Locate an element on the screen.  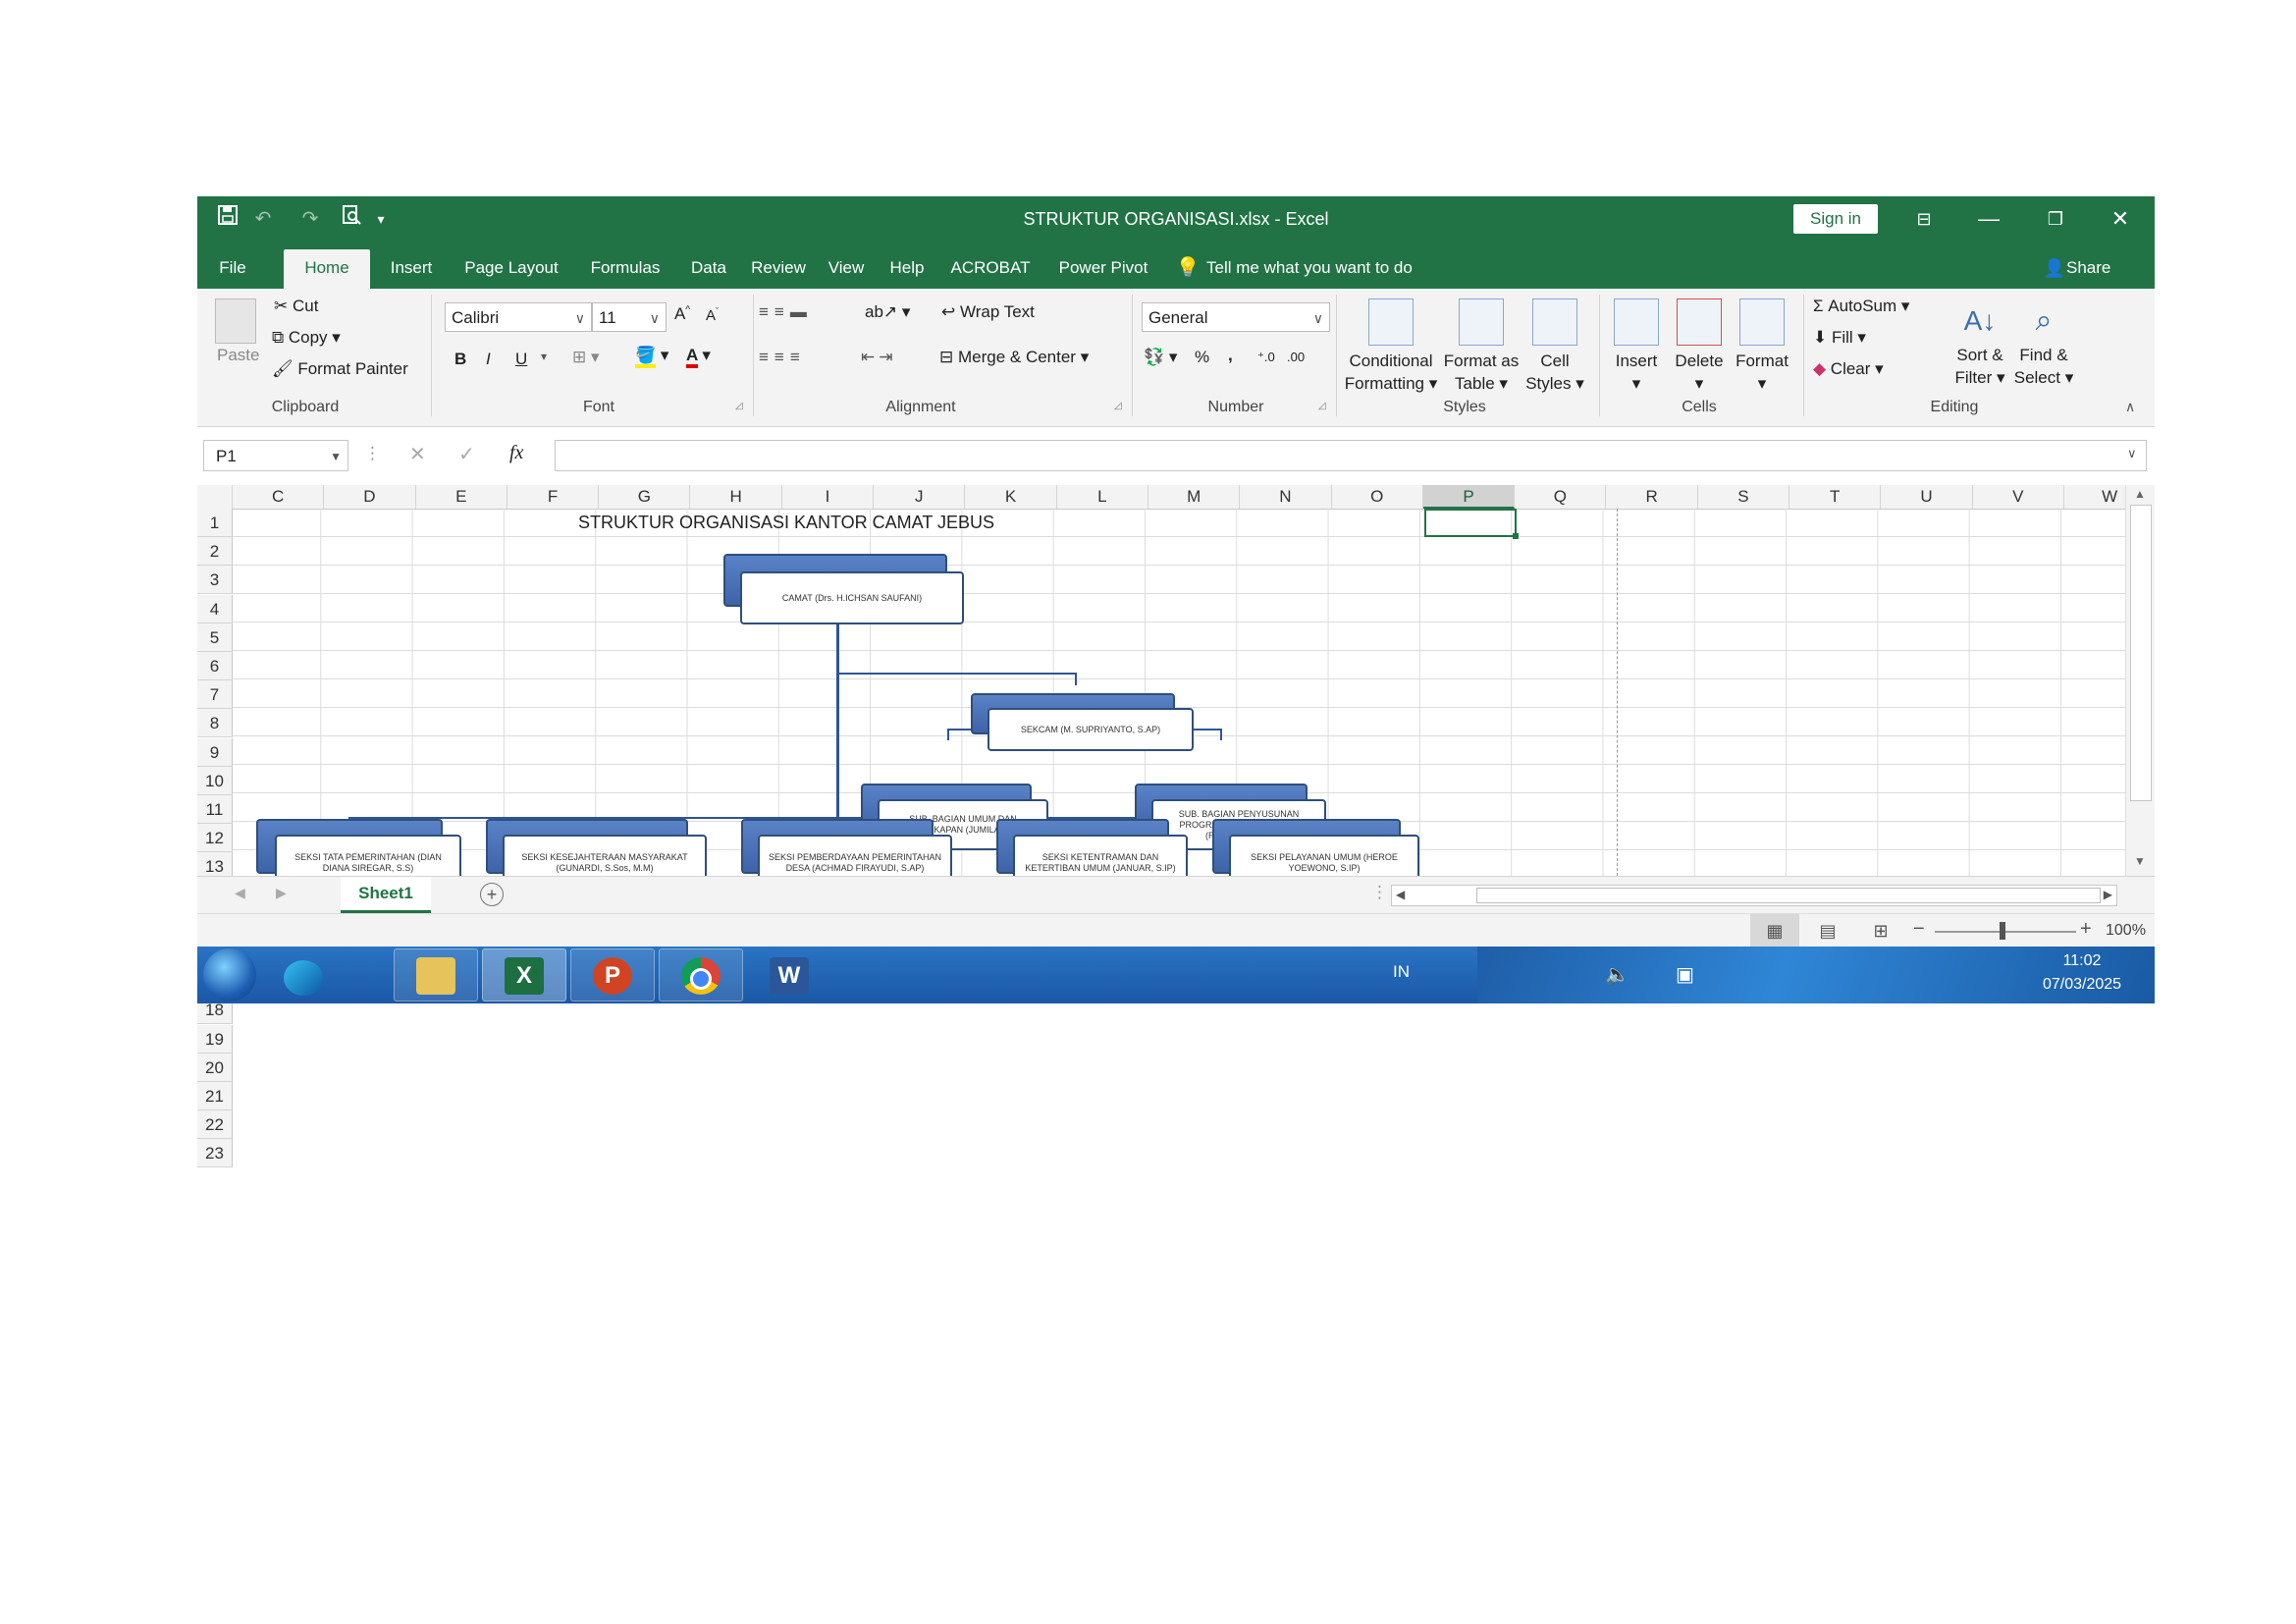
sheet-title-cell: STRUKTUR ORGANISASI KANTOR CAMAT JEBUS is located at coordinates (786, 523).